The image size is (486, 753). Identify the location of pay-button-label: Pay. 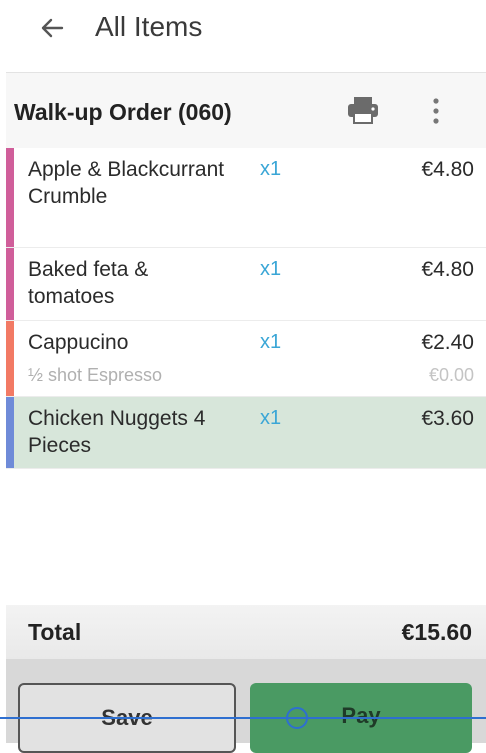
(361, 715).